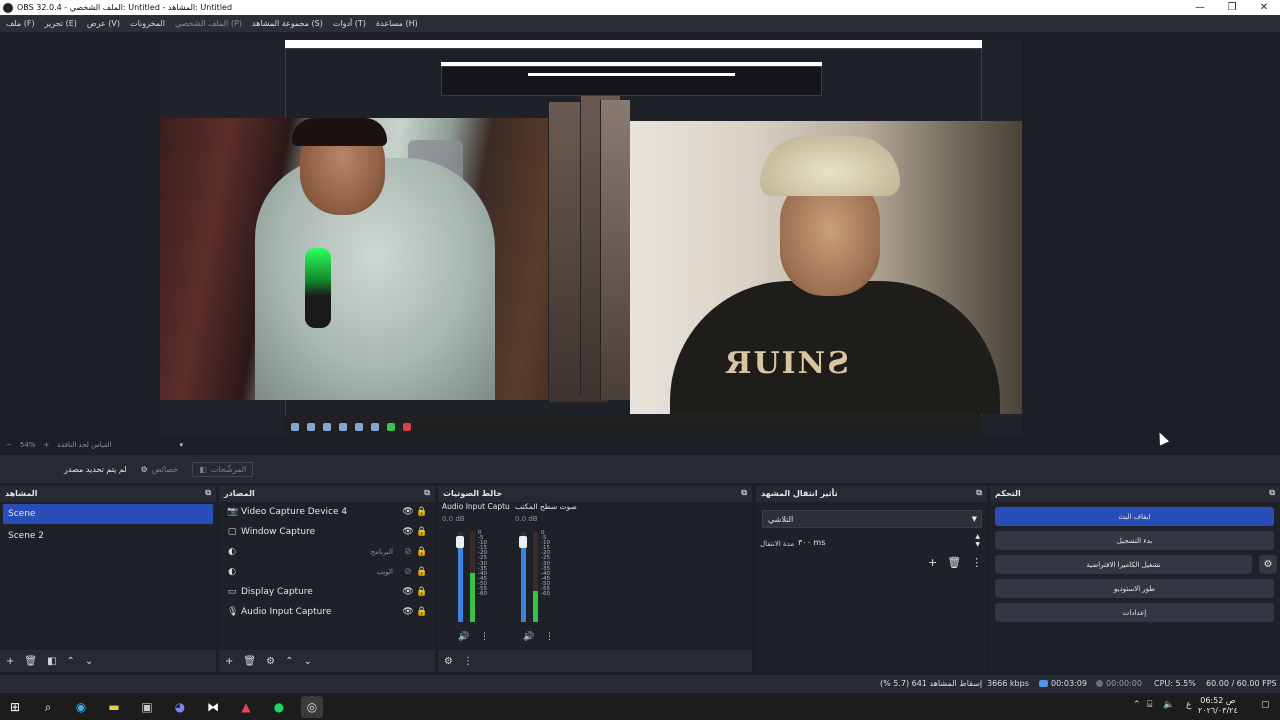 The width and height of the screenshot is (1280, 720). Describe the element at coordinates (1149, 705) in the screenshot. I see `network-icon: ⌸` at that location.